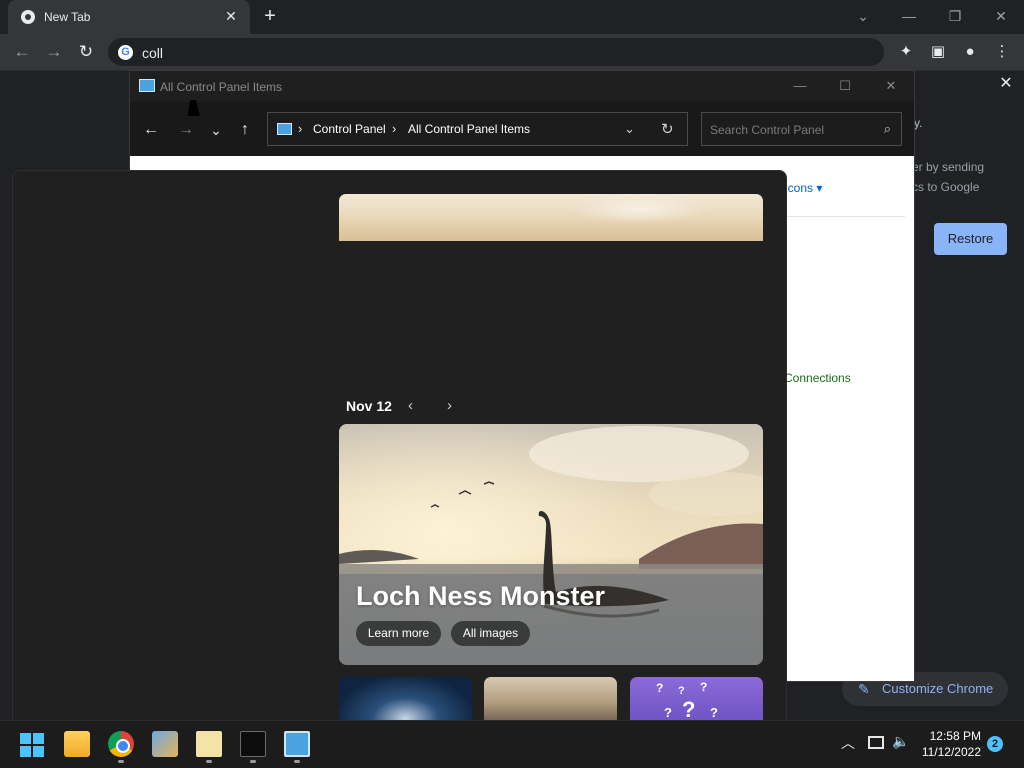 This screenshot has width=1024, height=768. Describe the element at coordinates (522, 86) in the screenshot. I see `control-panel-titlebar: All Control Panel Items — ☐ ✕` at that location.